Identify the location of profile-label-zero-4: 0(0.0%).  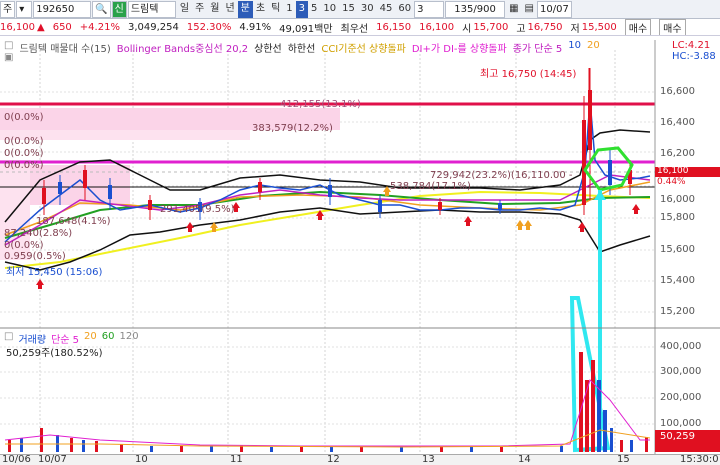
(24, 165).